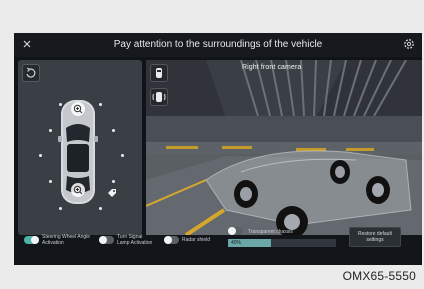  Describe the element at coordinates (375, 240) in the screenshot. I see `restore-label-line2: settings` at that location.